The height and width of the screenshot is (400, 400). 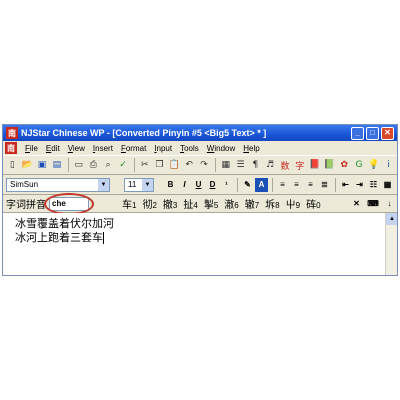 What do you see at coordinates (58, 184) in the screenshot?
I see `font-select: SimSun ▼` at bounding box center [58, 184].